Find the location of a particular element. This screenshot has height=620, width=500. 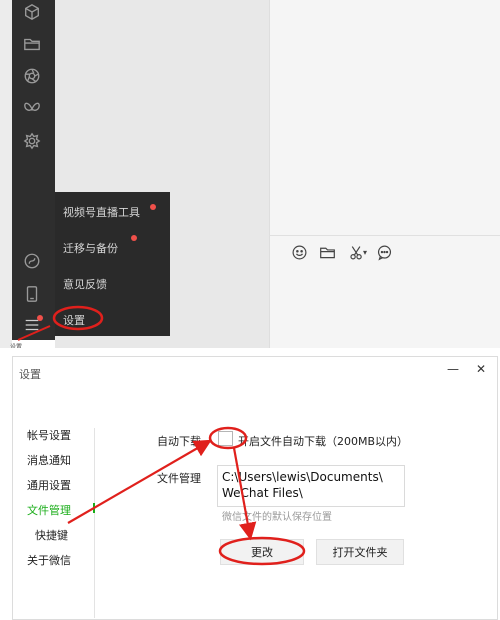

menu-item-feedback: 意见反馈 is located at coordinates (85, 284).